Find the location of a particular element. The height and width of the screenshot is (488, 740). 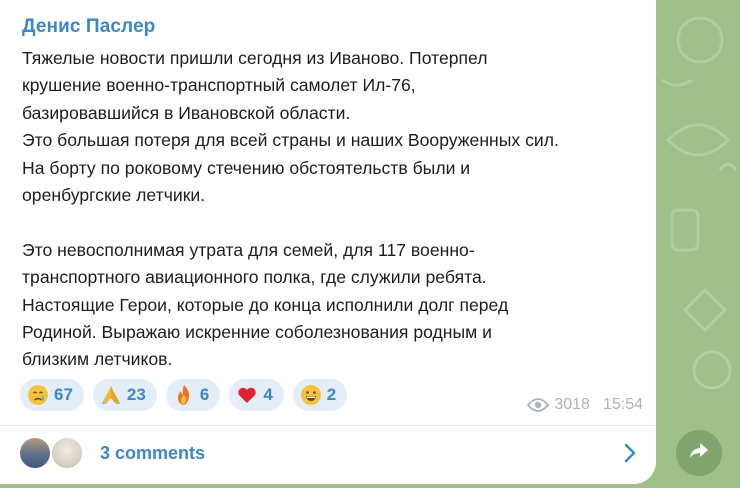

comments-label: 3 comments is located at coordinates (153, 453).